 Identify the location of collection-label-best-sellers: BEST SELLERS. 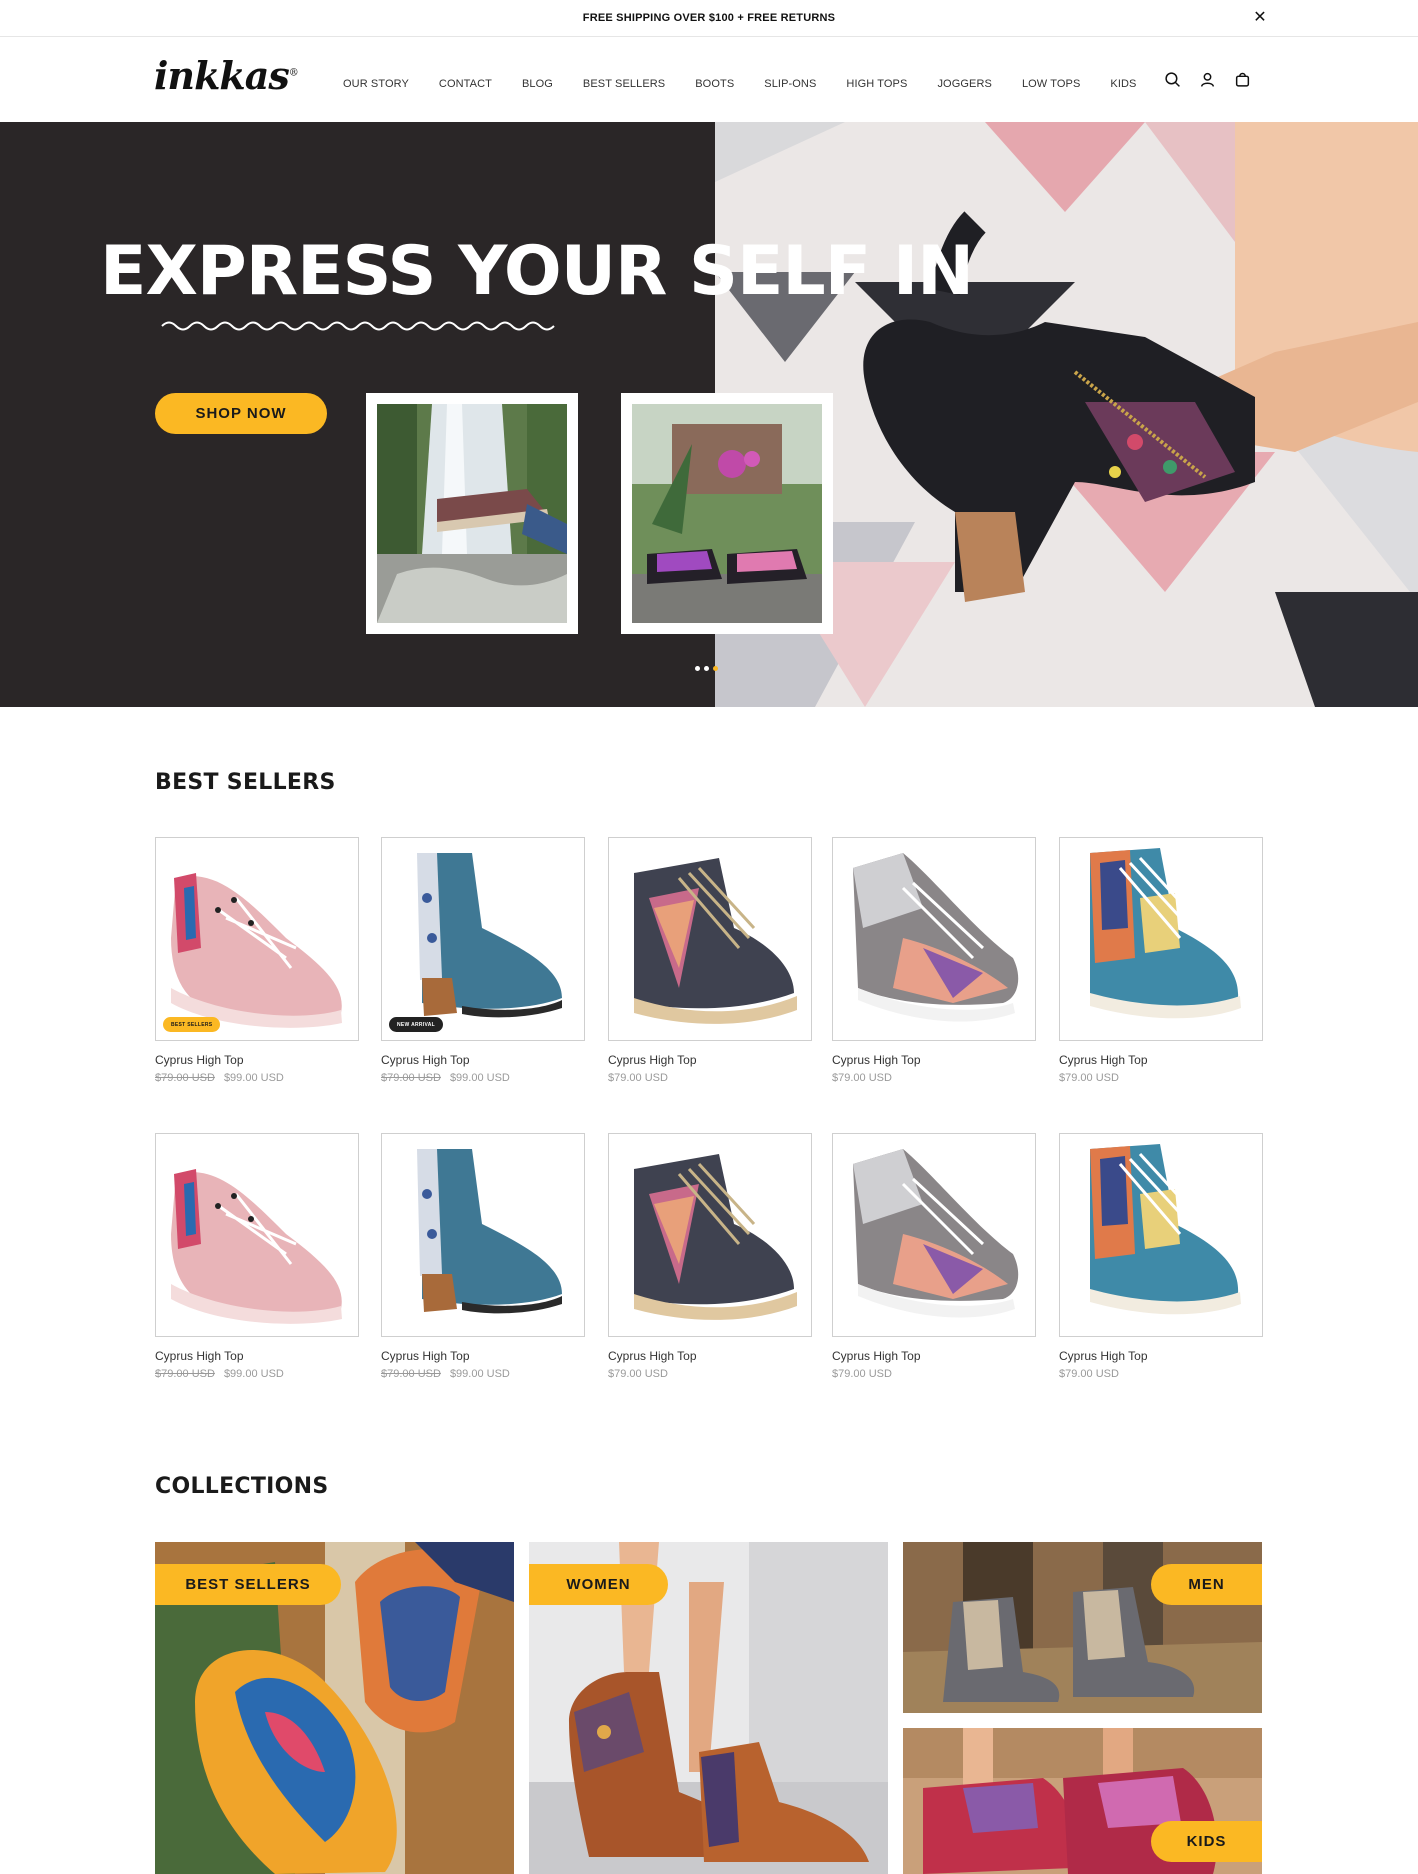
(248, 1584).